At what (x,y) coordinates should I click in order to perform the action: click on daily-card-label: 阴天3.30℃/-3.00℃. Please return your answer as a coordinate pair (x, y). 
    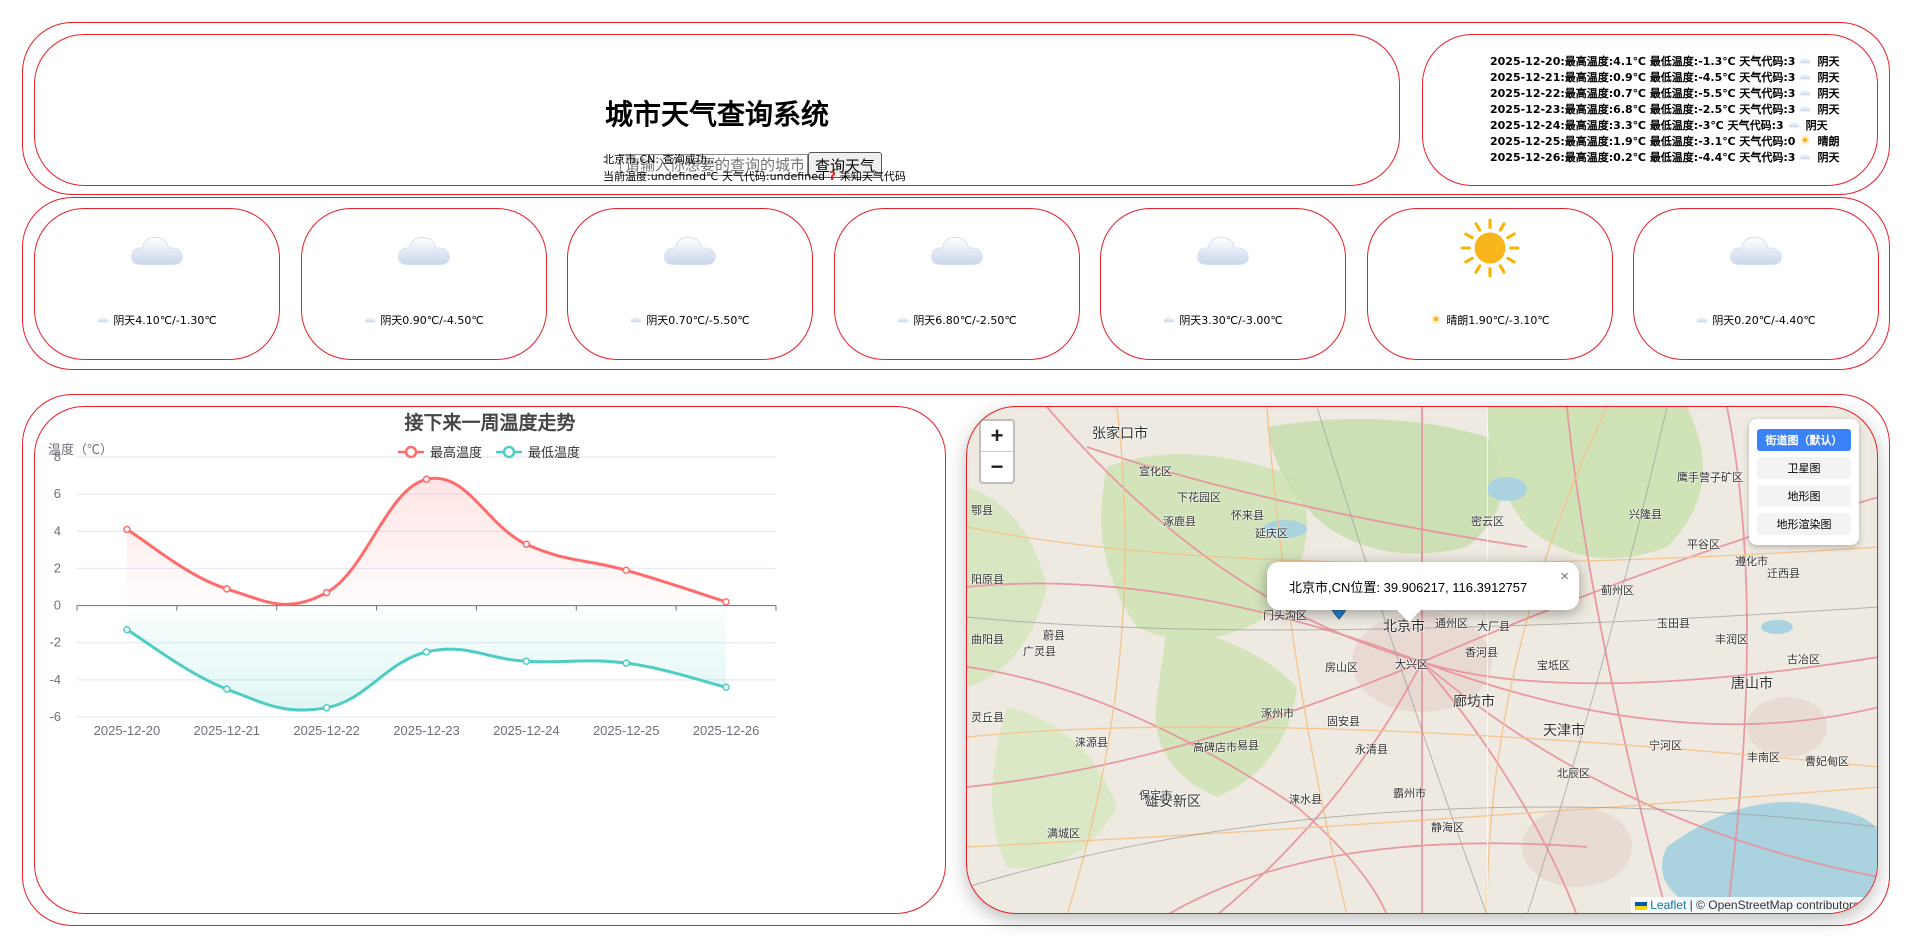
    Looking at the image, I should click on (1223, 320).